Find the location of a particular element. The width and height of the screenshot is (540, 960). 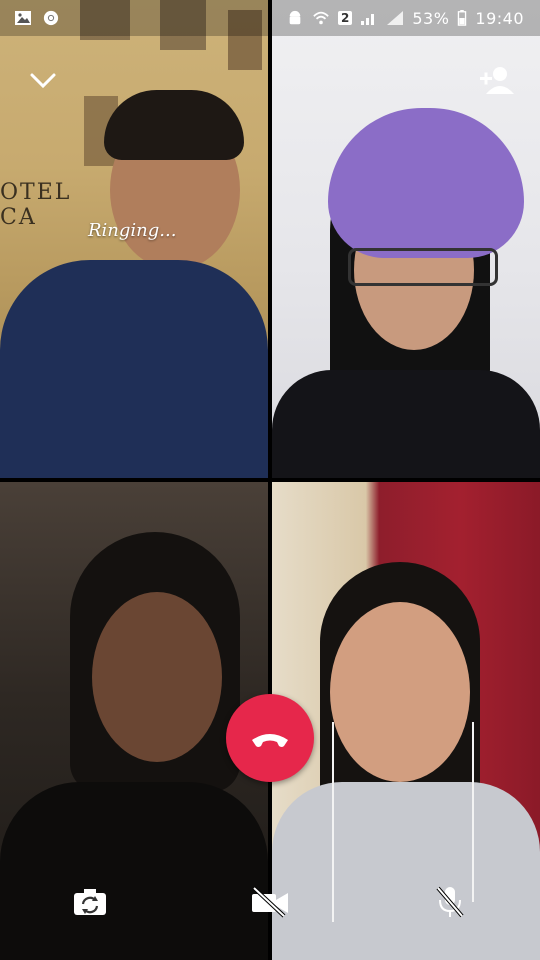

add-person-icon is located at coordinates (497, 80).